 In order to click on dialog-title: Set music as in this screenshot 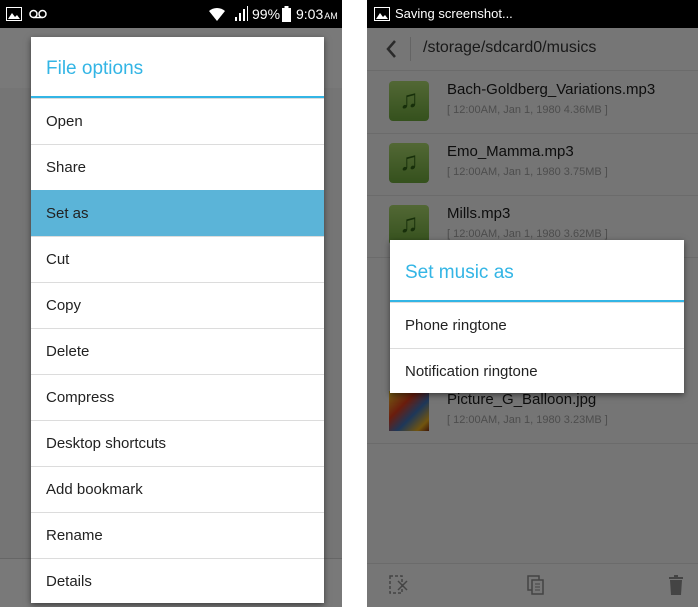, I will do `click(459, 272)`.